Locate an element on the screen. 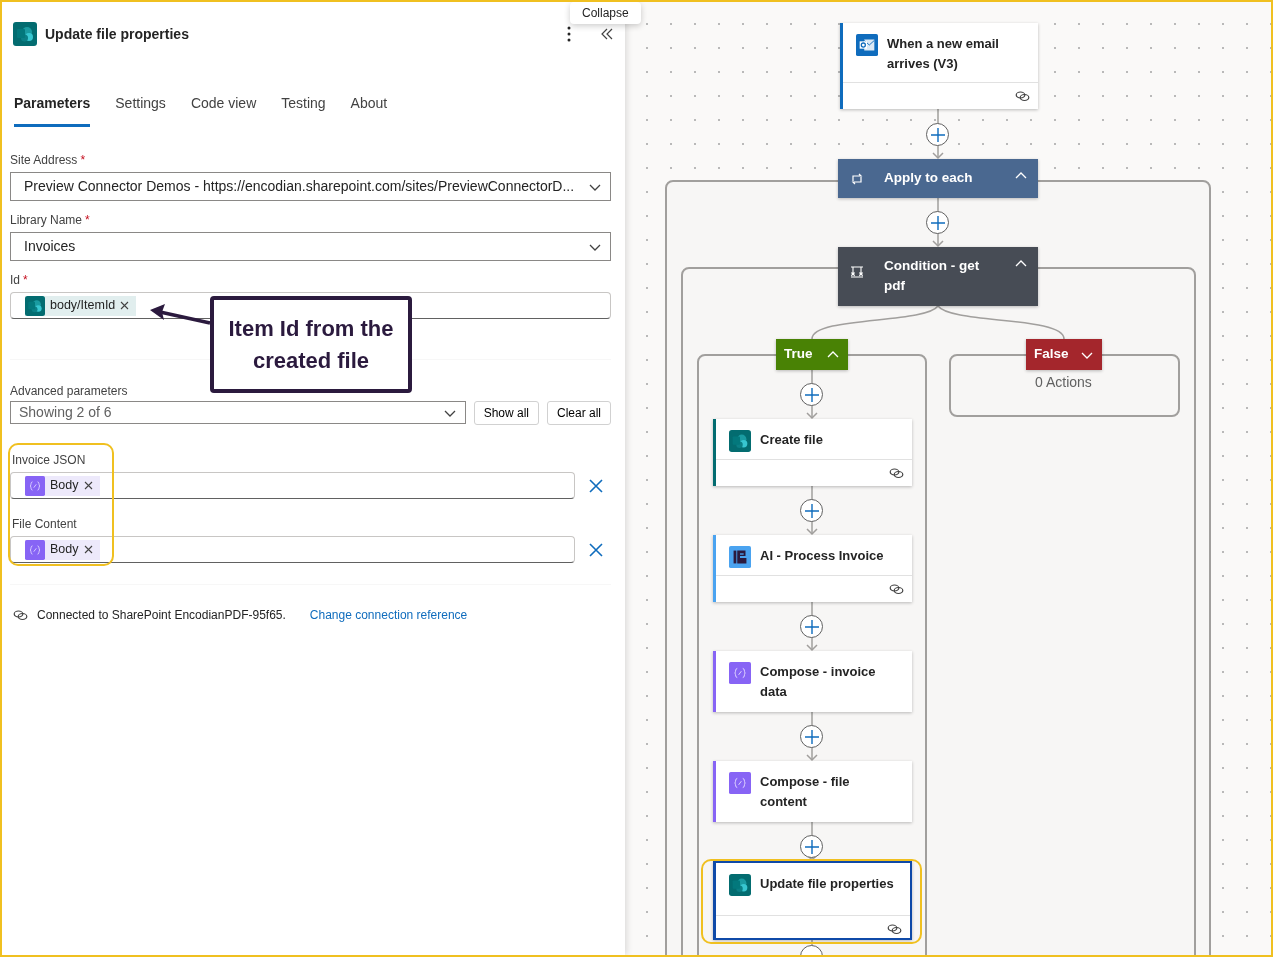 This screenshot has height=957, width=1273. token-chip: body/ItemId is located at coordinates (81, 305).